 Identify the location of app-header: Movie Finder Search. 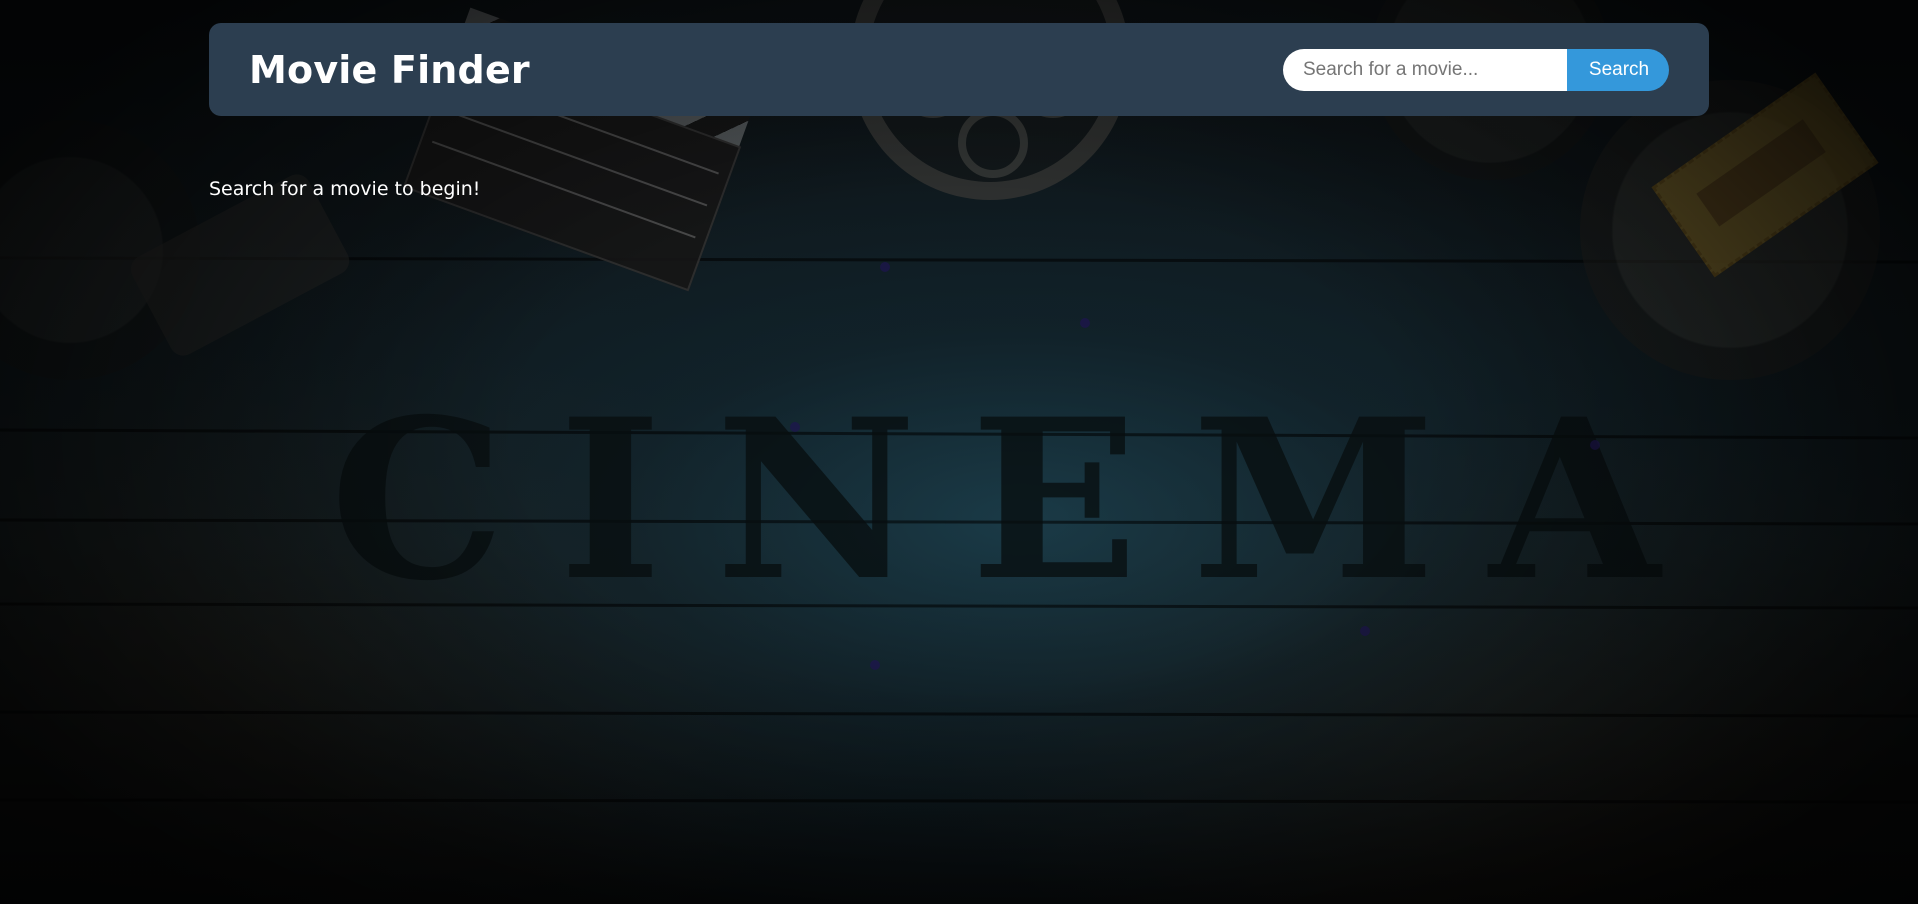
(959, 69).